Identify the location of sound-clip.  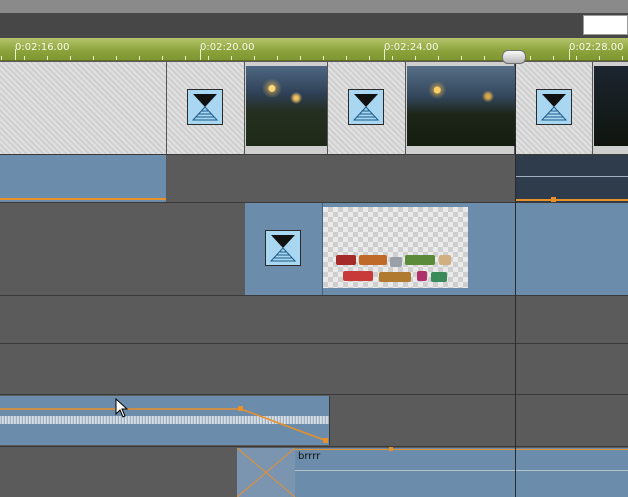
(461, 472).